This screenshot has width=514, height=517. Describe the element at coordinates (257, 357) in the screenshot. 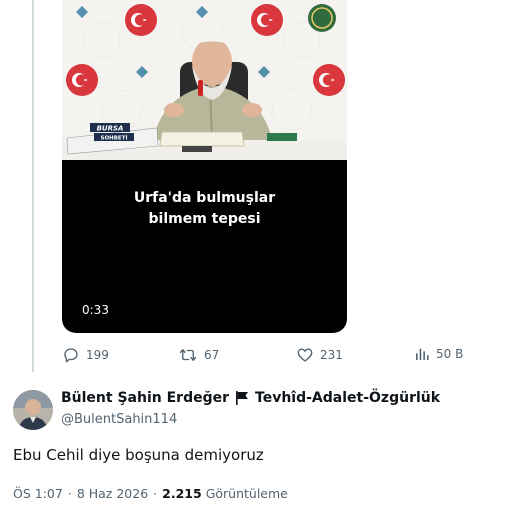

I see `tweet-action-bar: 199 67 231 50 B` at that location.